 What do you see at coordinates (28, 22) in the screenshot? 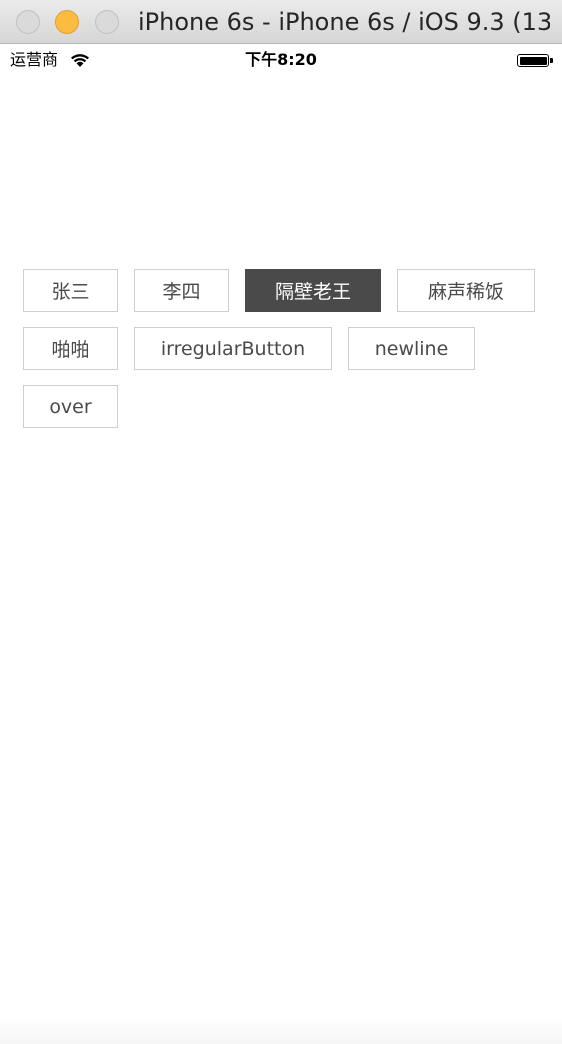
I see `close-icon` at bounding box center [28, 22].